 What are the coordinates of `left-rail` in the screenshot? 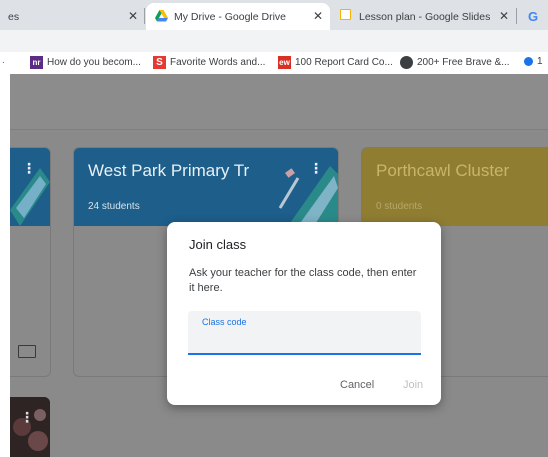 It's located at (5, 265).